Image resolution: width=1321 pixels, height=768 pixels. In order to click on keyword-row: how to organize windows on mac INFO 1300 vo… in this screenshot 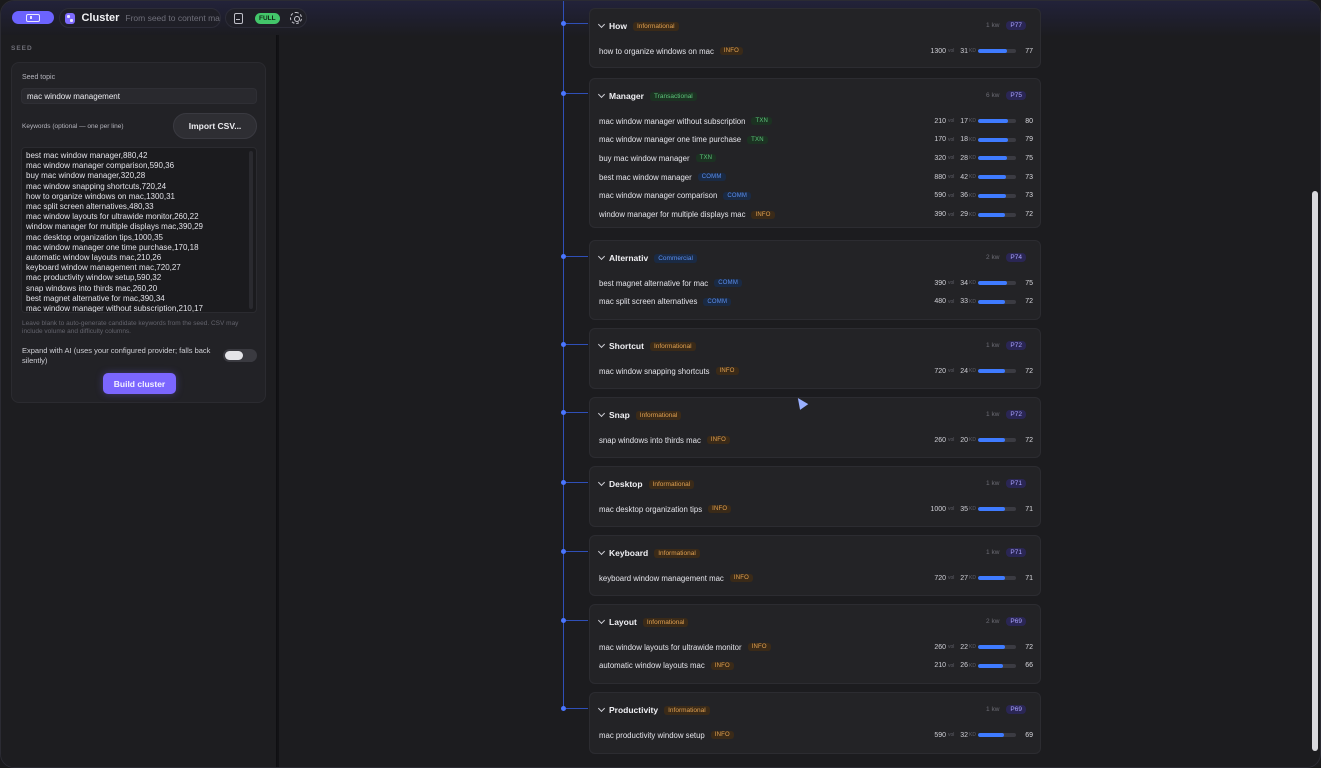, I will do `click(816, 51)`.